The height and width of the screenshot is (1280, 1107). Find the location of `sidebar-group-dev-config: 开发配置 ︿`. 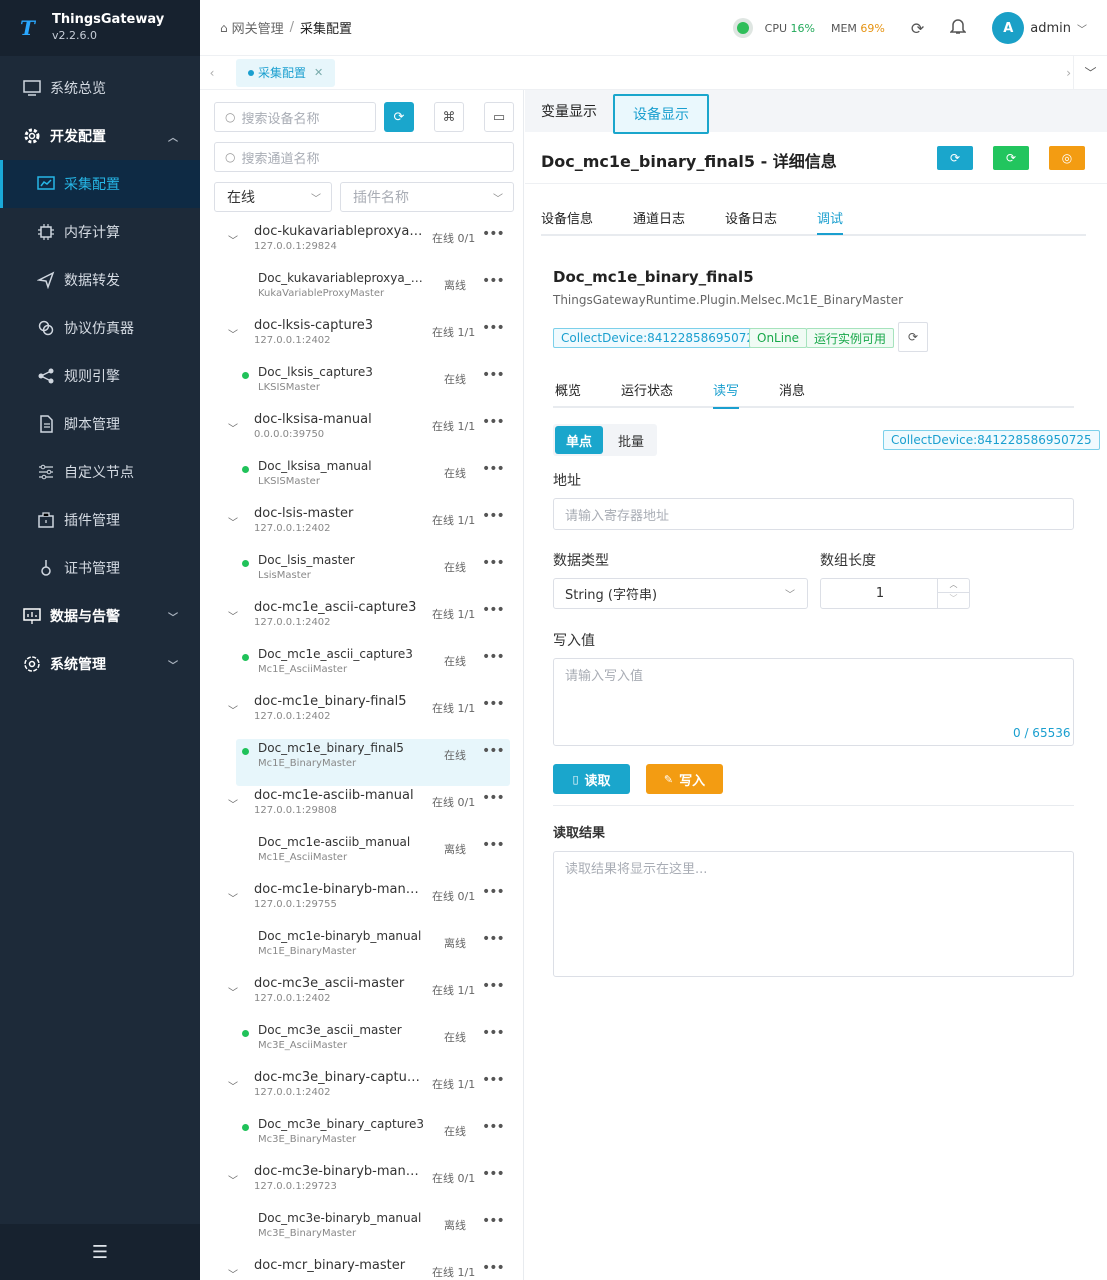

sidebar-group-dev-config: 开发配置 ︿ is located at coordinates (100, 136).